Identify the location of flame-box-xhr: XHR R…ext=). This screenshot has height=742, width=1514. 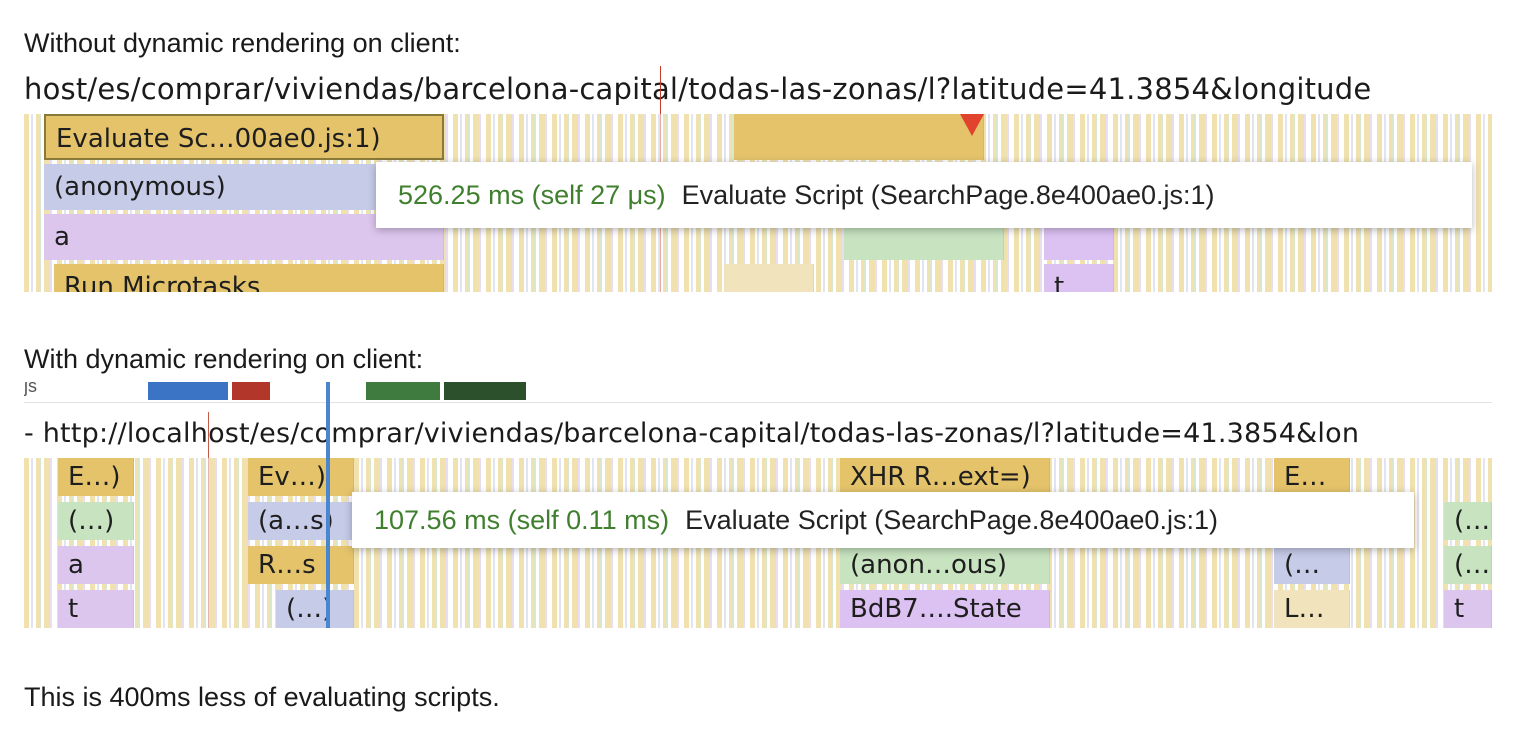
(945, 477).